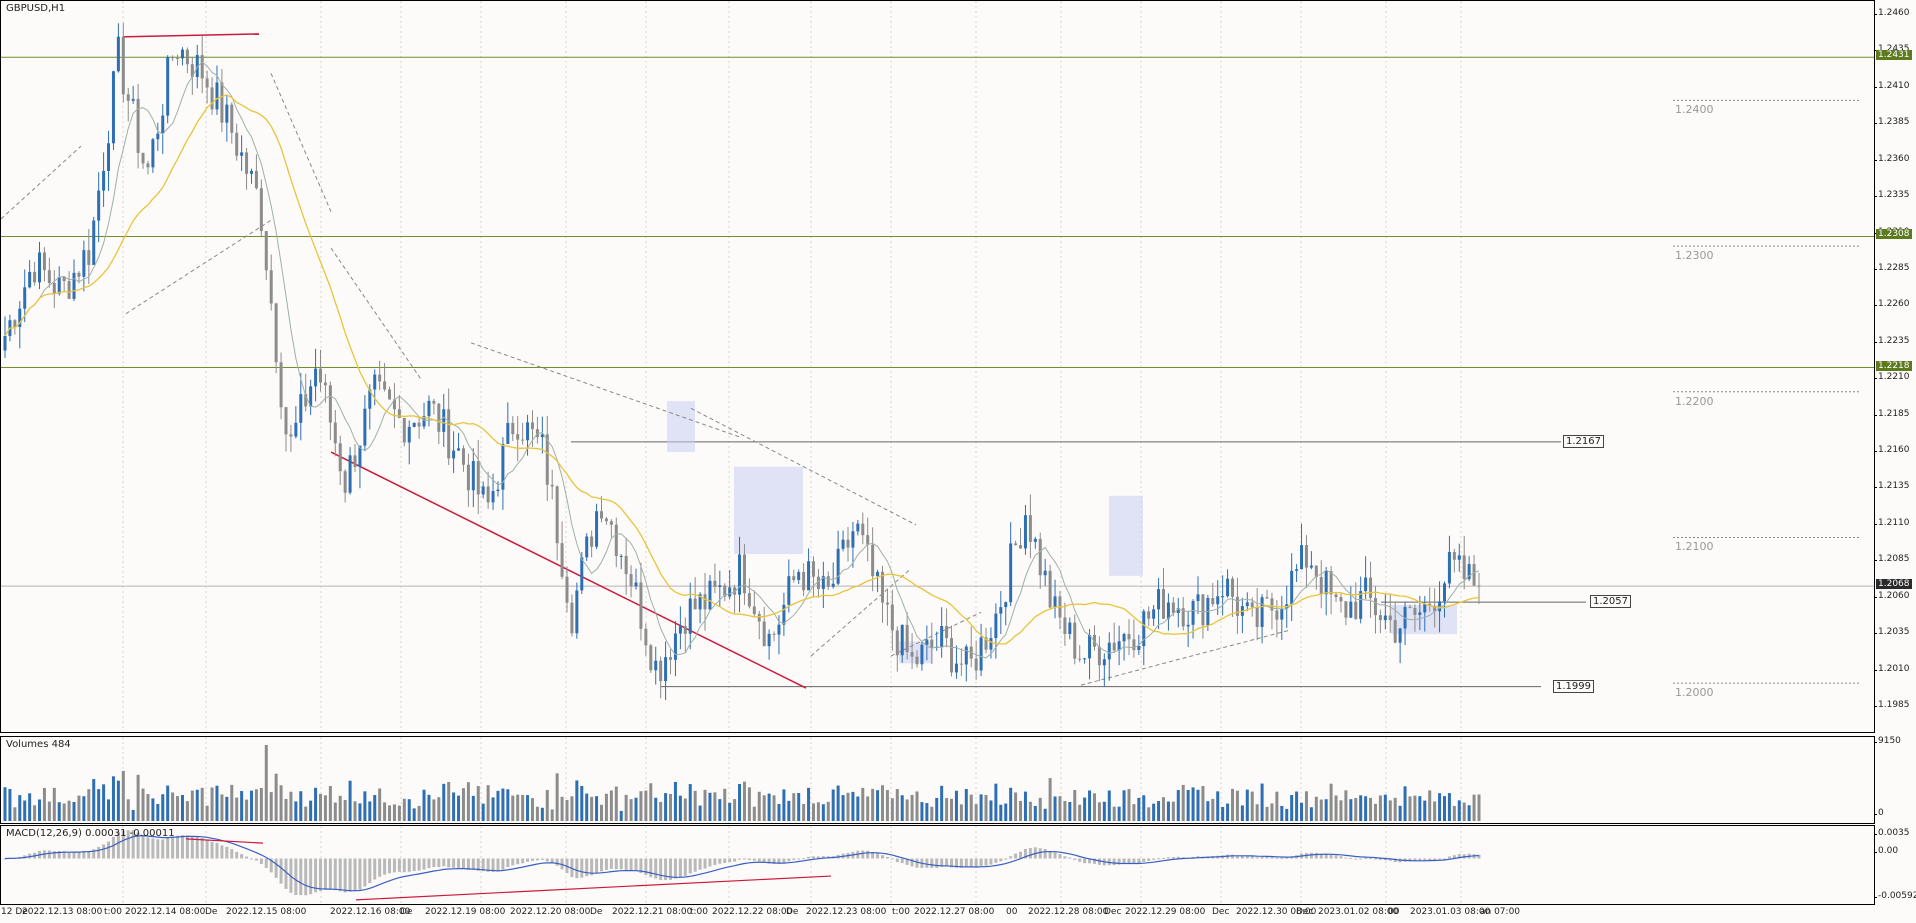 The image size is (1916, 923). Describe the element at coordinates (1573, 686) in the screenshot. I see `box-level-label: 1.1999` at that location.